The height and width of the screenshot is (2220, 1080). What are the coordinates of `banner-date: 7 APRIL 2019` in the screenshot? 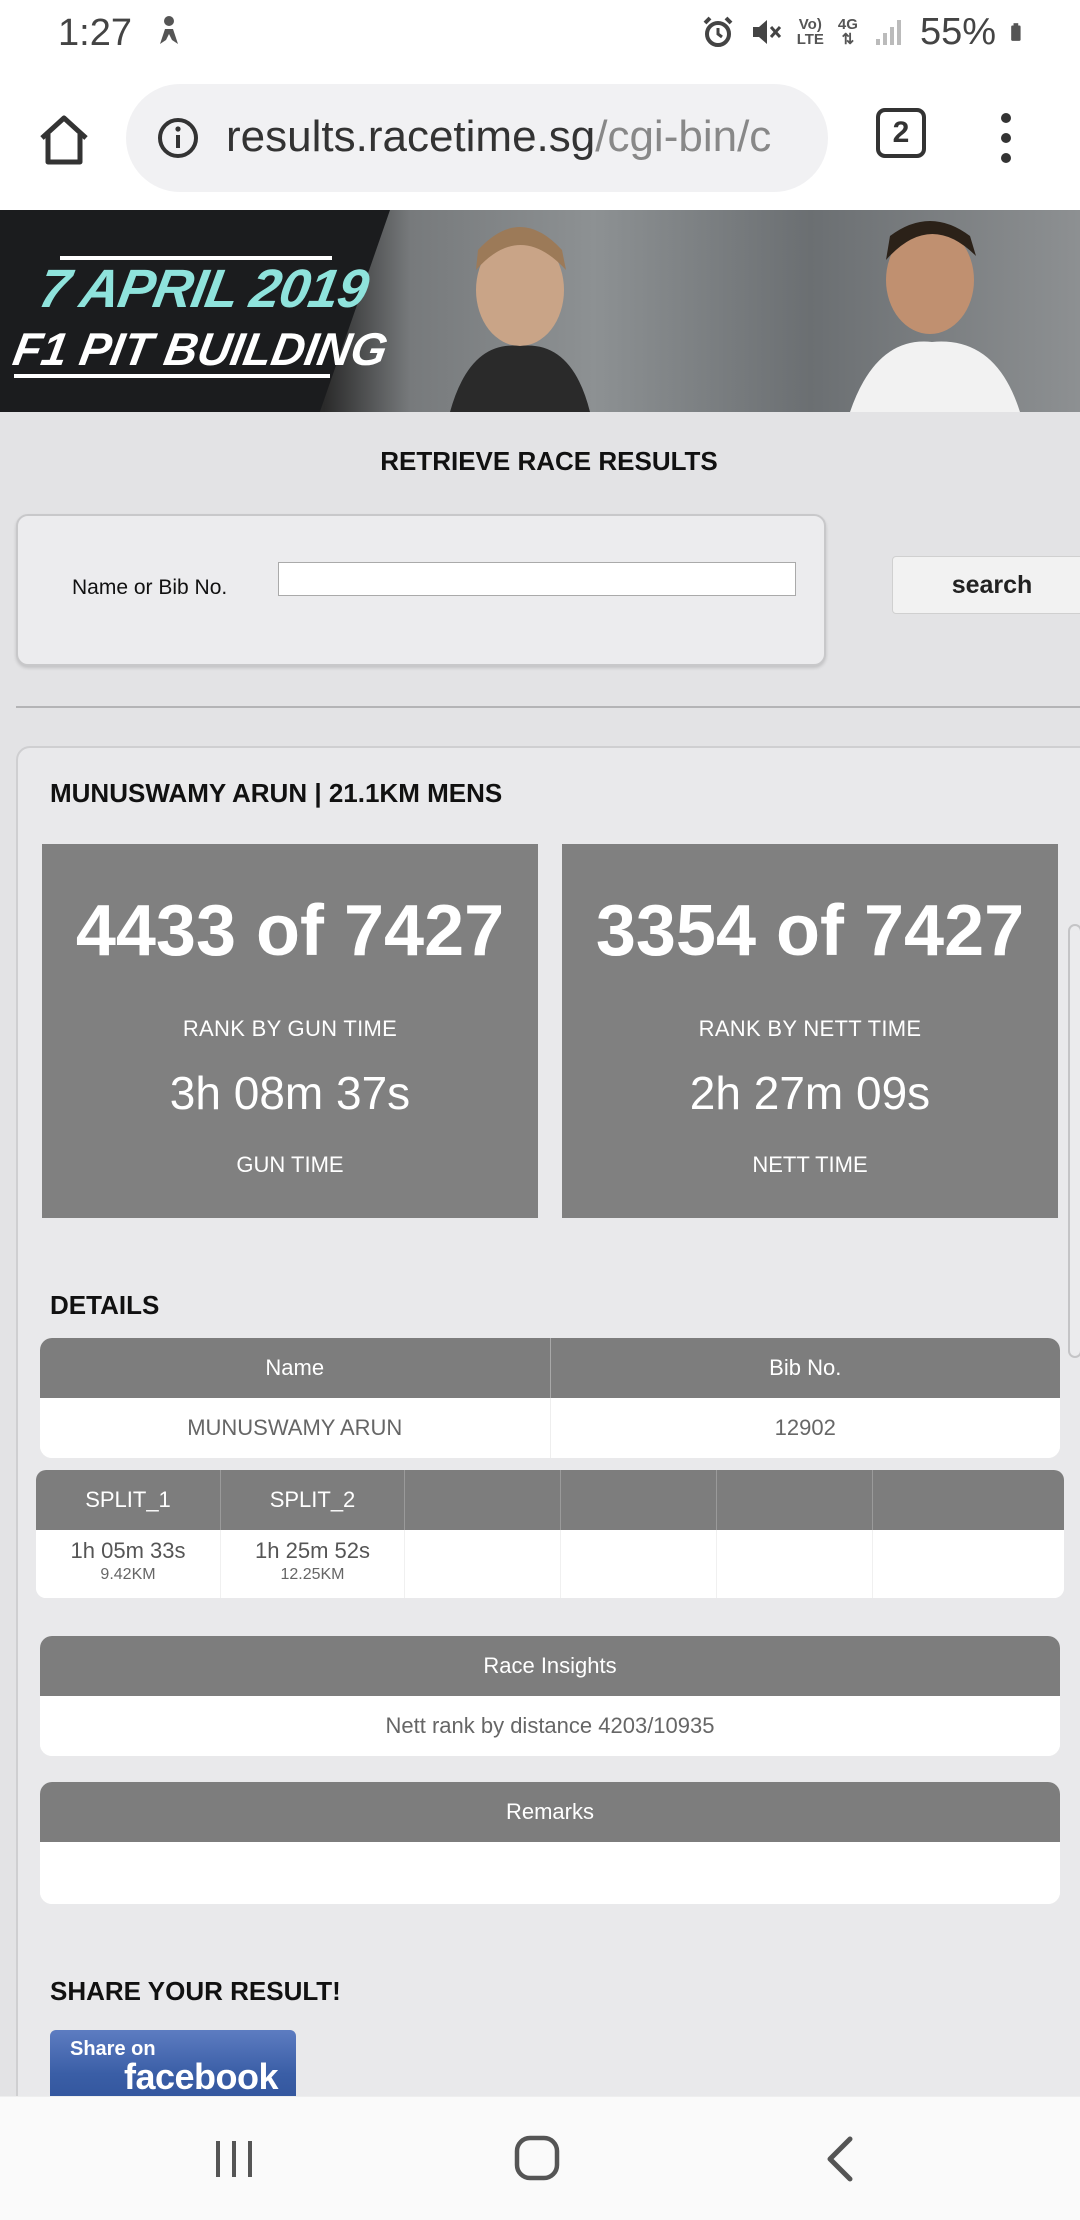 It's located at (203, 289).